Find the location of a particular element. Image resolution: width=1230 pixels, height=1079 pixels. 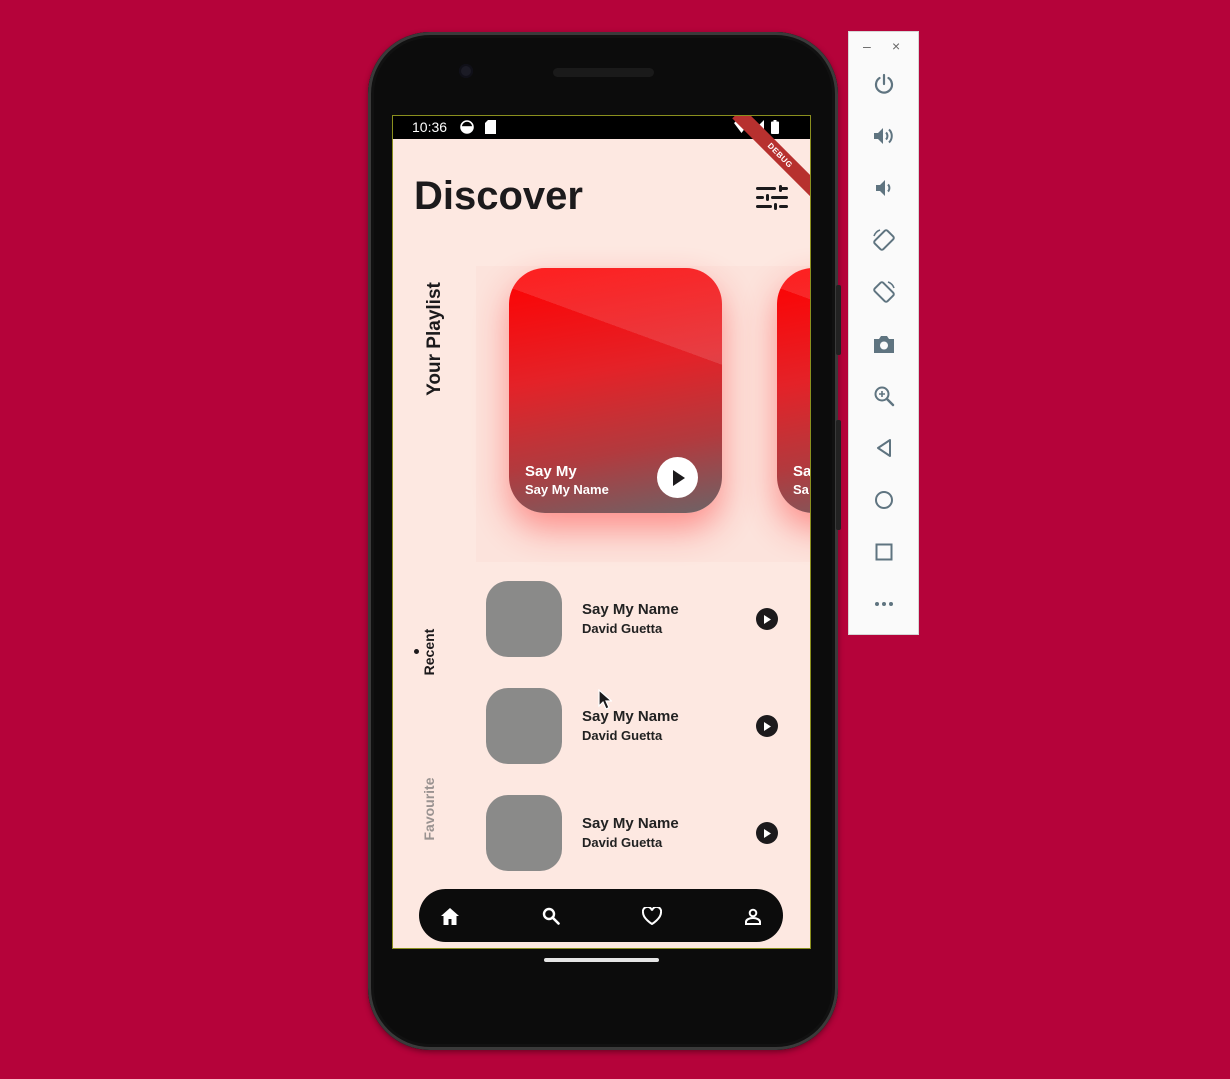

rotate-left-icon is located at coordinates (884, 240).